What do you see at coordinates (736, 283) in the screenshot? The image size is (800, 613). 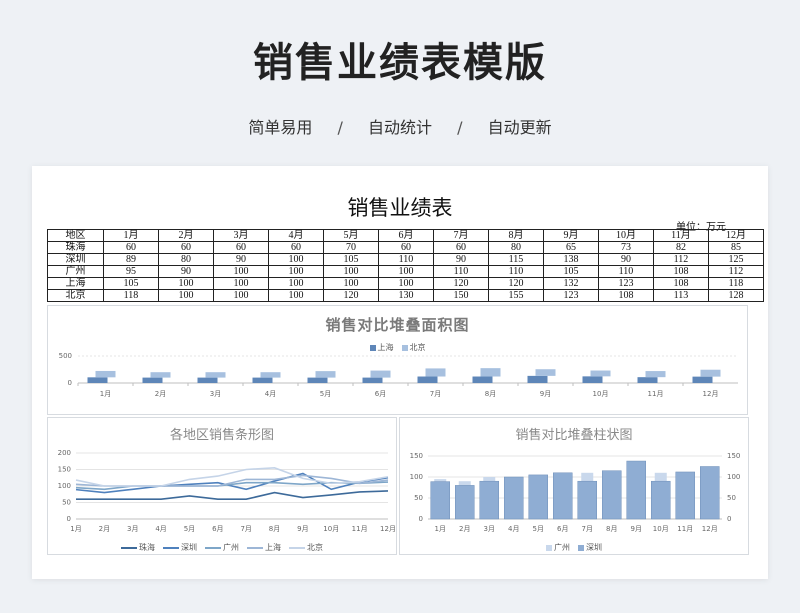 I see `sales-value-cell: 118` at bounding box center [736, 283].